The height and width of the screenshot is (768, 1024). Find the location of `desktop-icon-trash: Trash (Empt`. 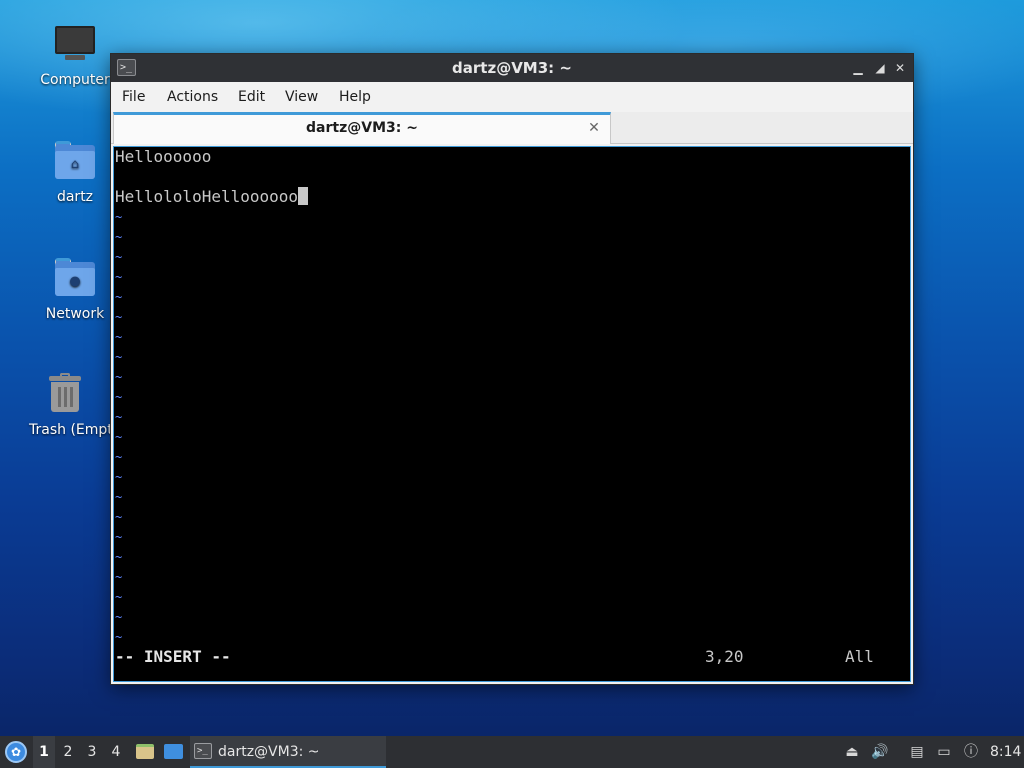

desktop-icon-trash: Trash (Empt is located at coordinates (65, 405).